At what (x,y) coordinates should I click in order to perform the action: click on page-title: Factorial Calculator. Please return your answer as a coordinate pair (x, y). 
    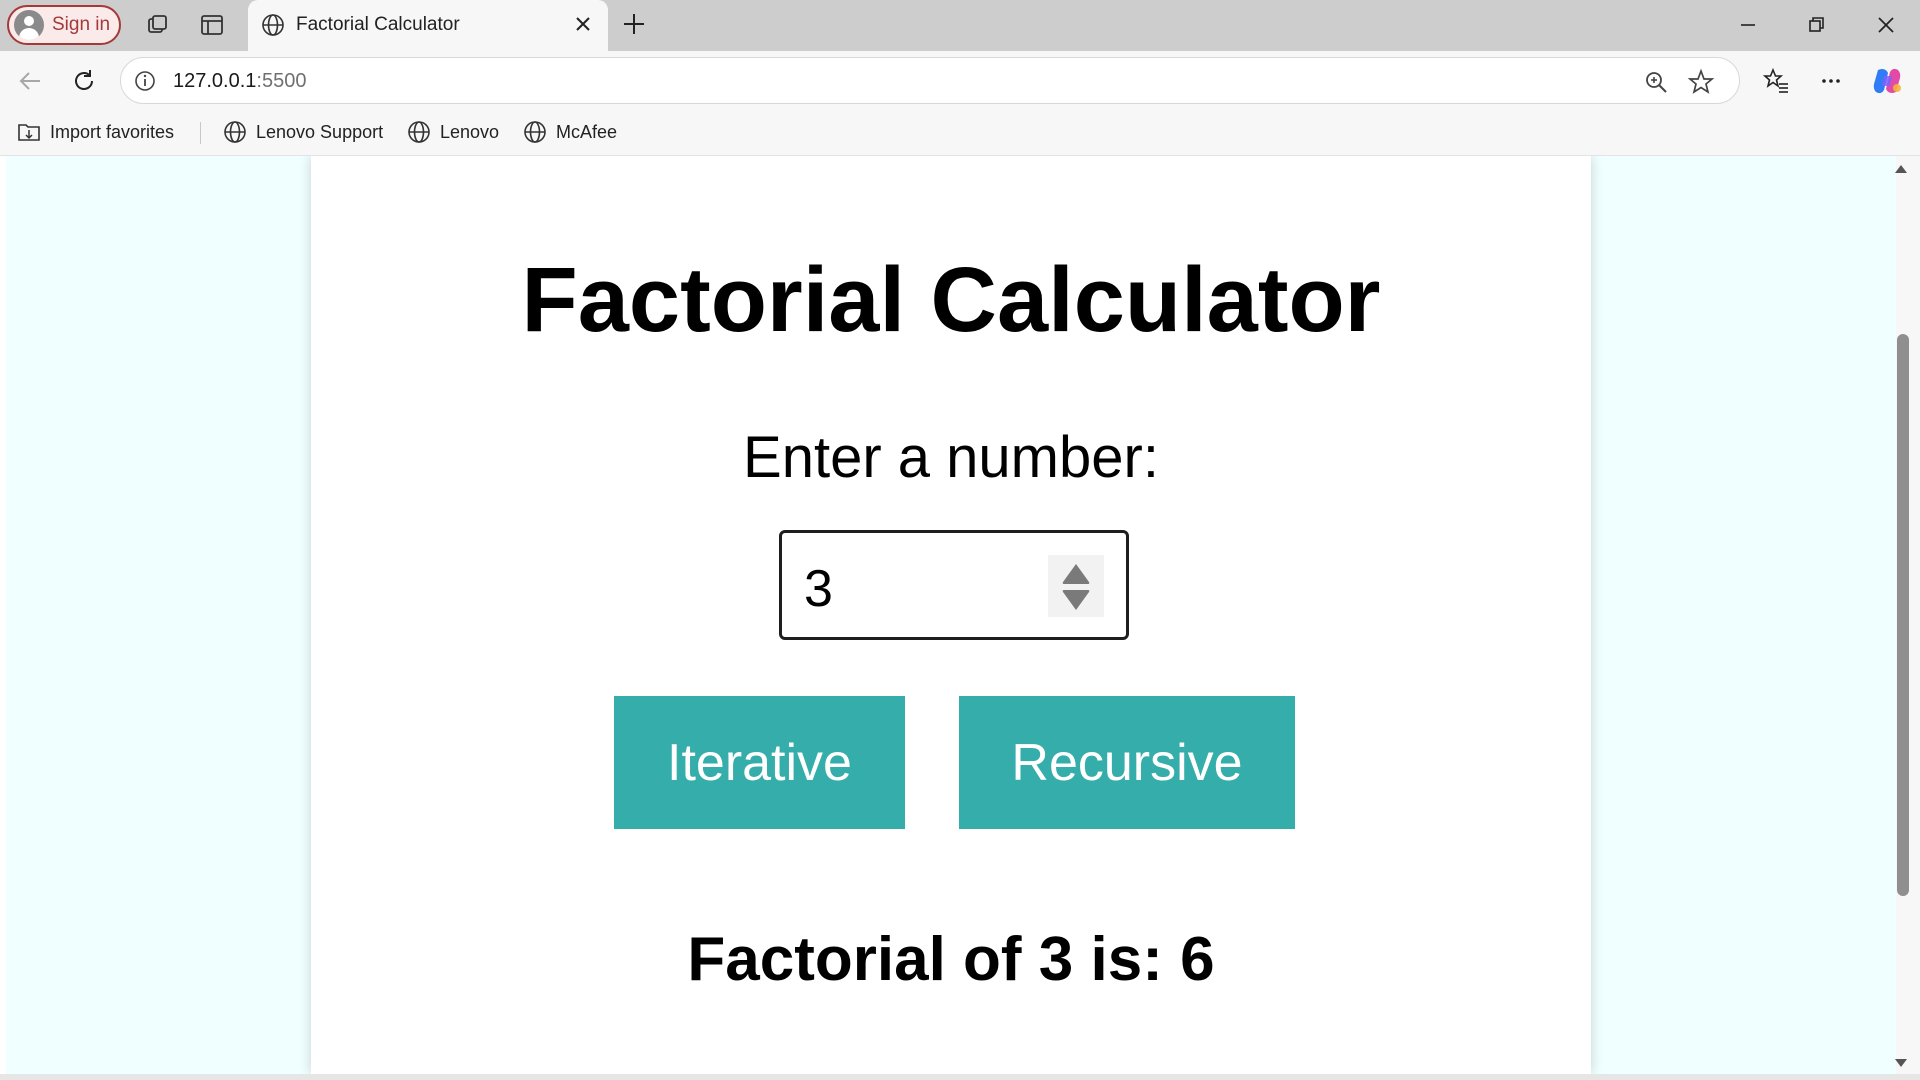
    Looking at the image, I should click on (951, 300).